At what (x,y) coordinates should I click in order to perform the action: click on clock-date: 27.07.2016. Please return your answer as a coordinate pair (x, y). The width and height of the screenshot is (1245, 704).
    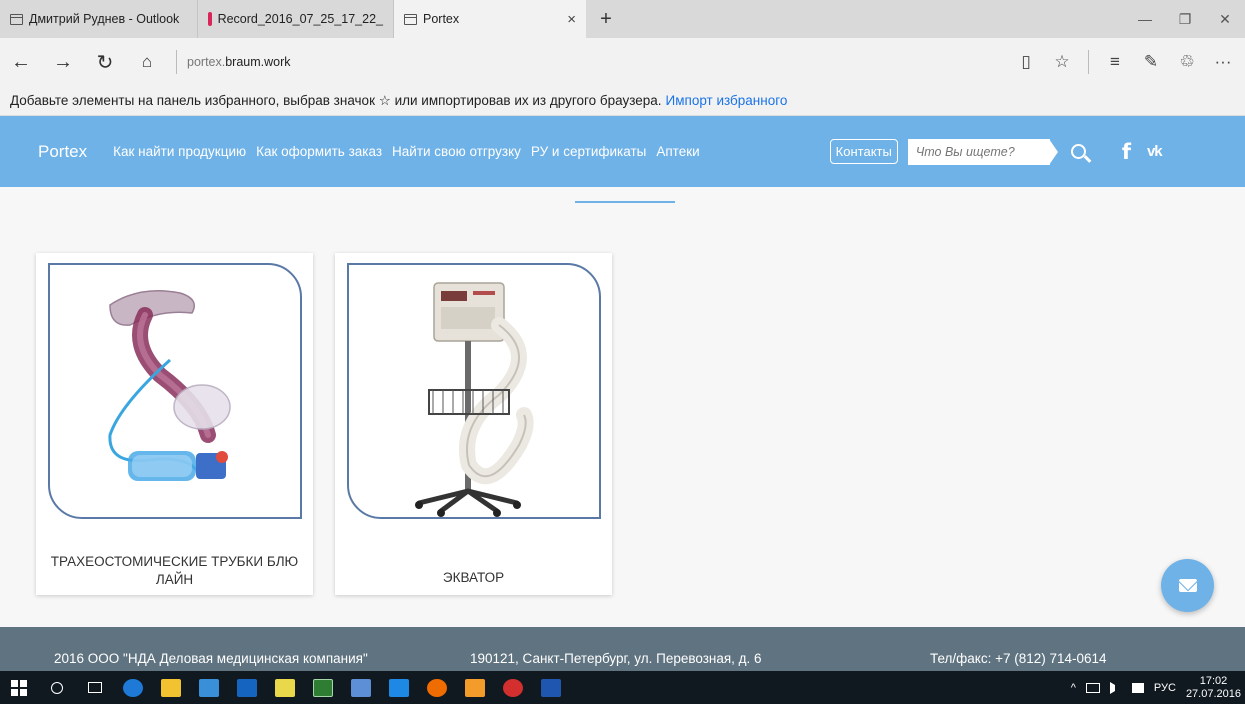
    Looking at the image, I should click on (1213, 693).